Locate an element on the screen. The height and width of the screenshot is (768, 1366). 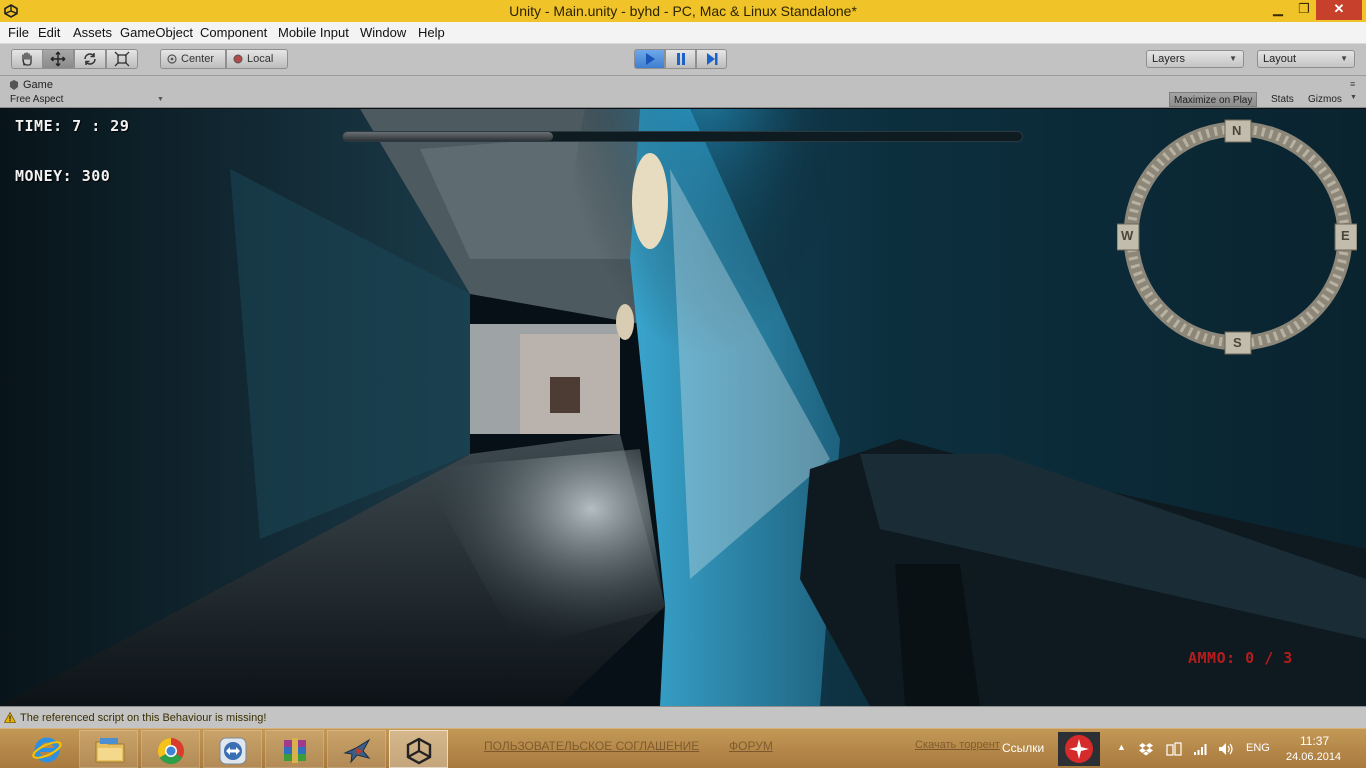
move-arrows-icon is located at coordinates (58, 59).